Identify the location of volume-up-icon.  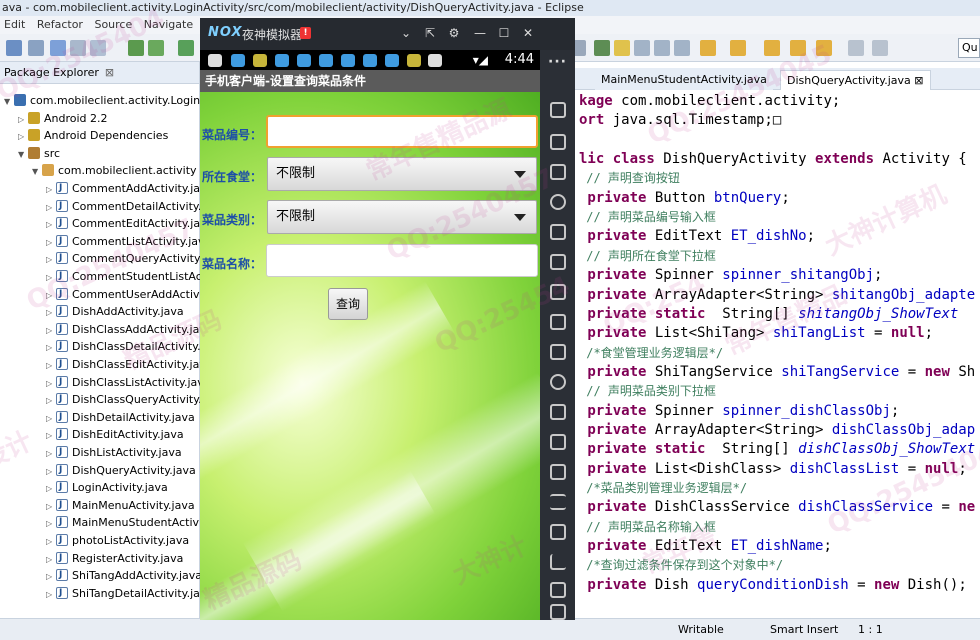
(558, 292).